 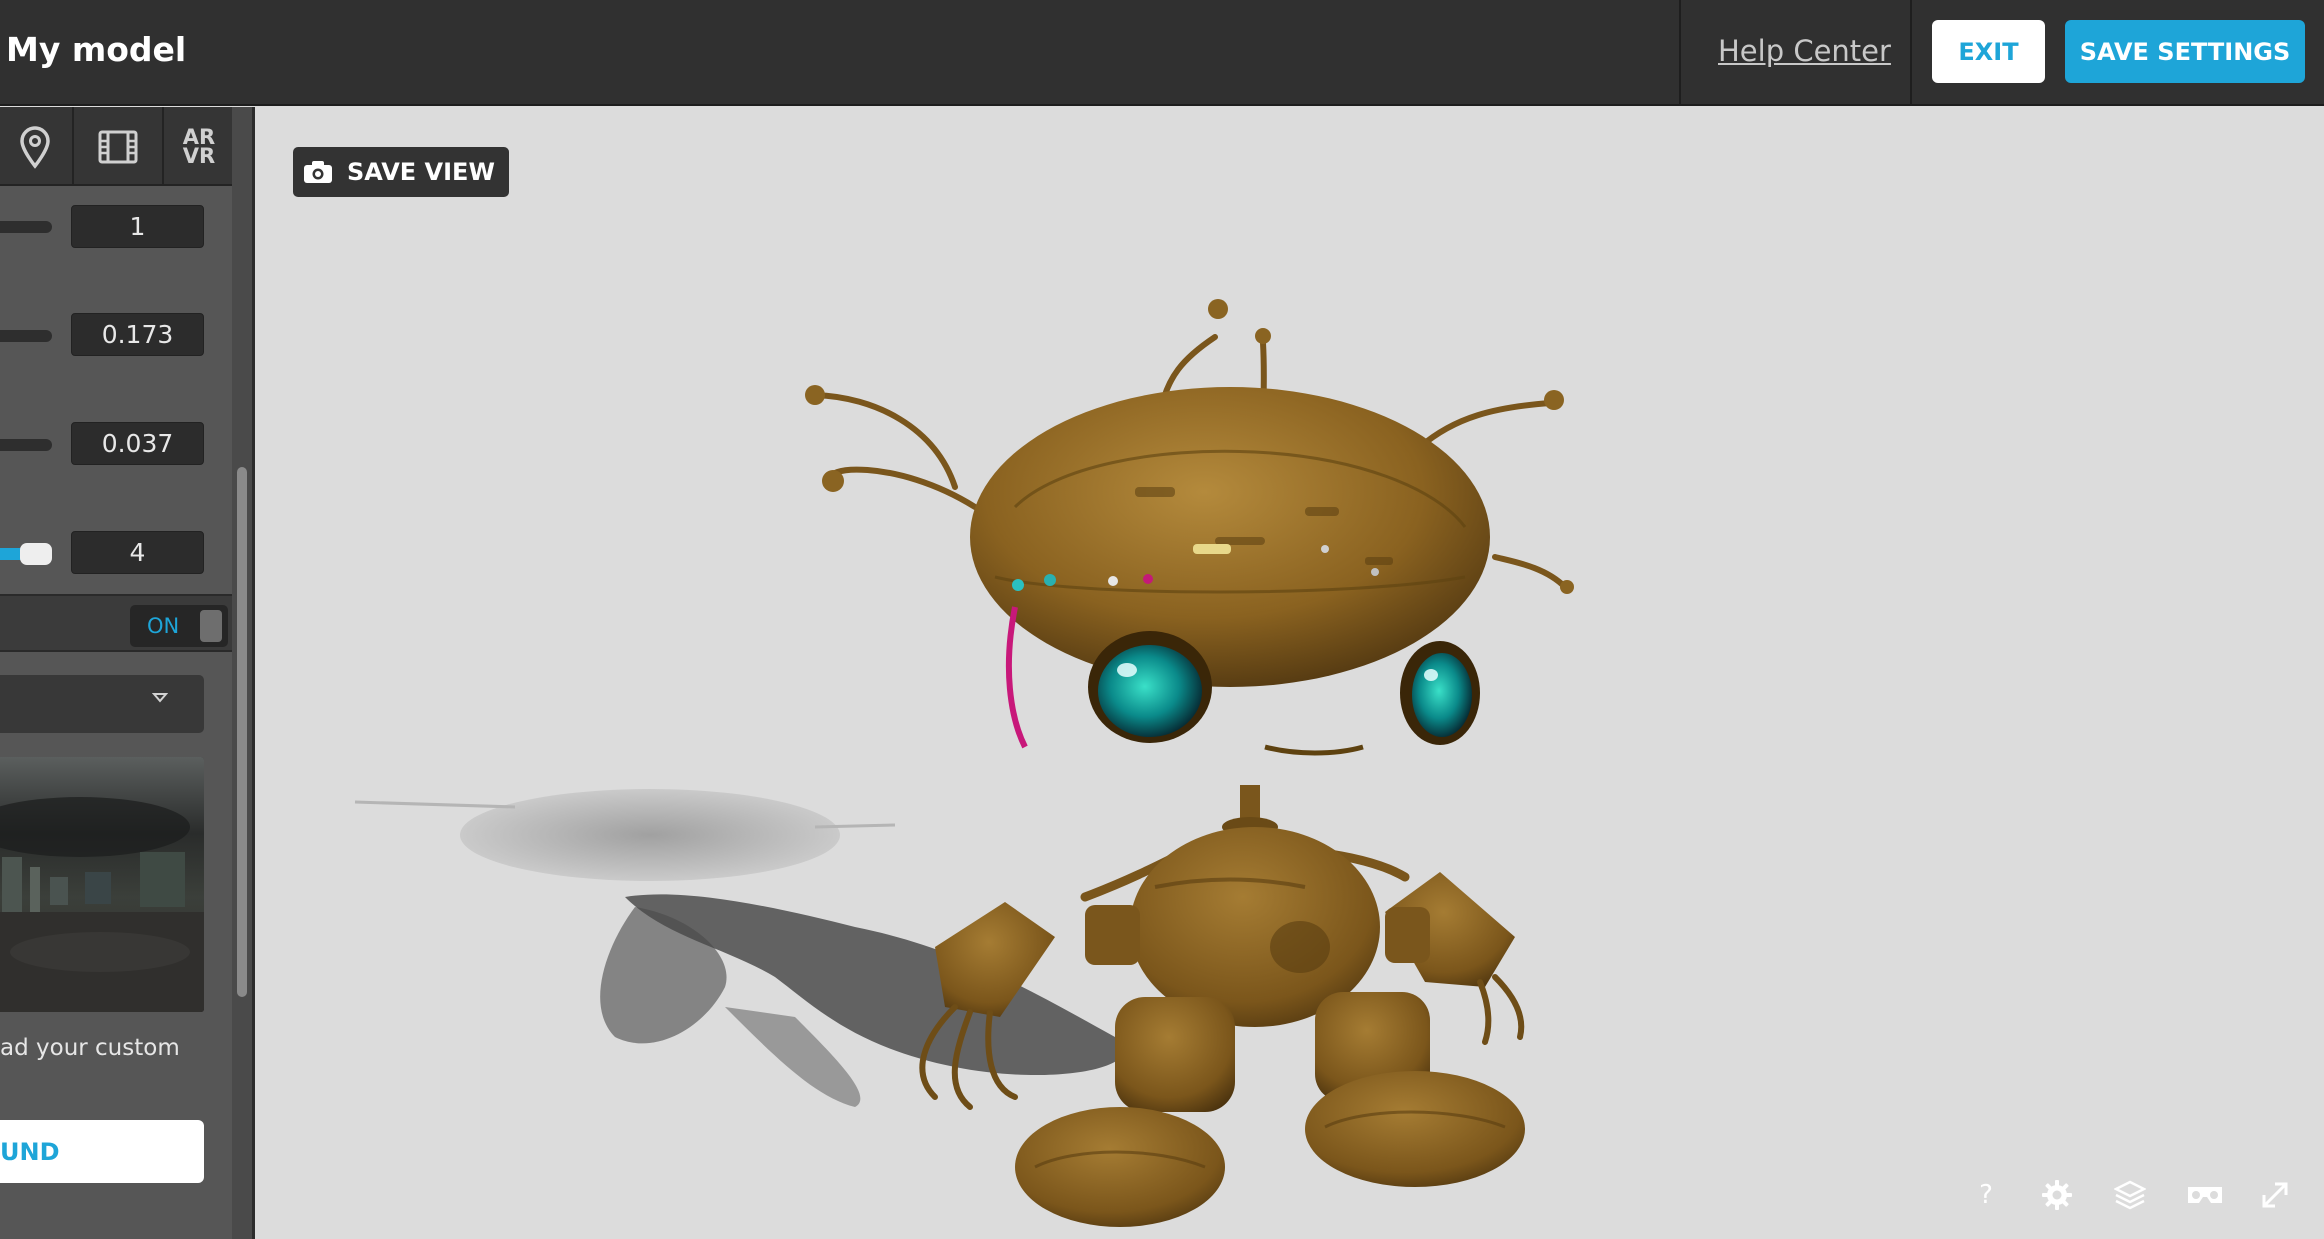 What do you see at coordinates (2130, 1195) in the screenshot?
I see `layers-icon` at bounding box center [2130, 1195].